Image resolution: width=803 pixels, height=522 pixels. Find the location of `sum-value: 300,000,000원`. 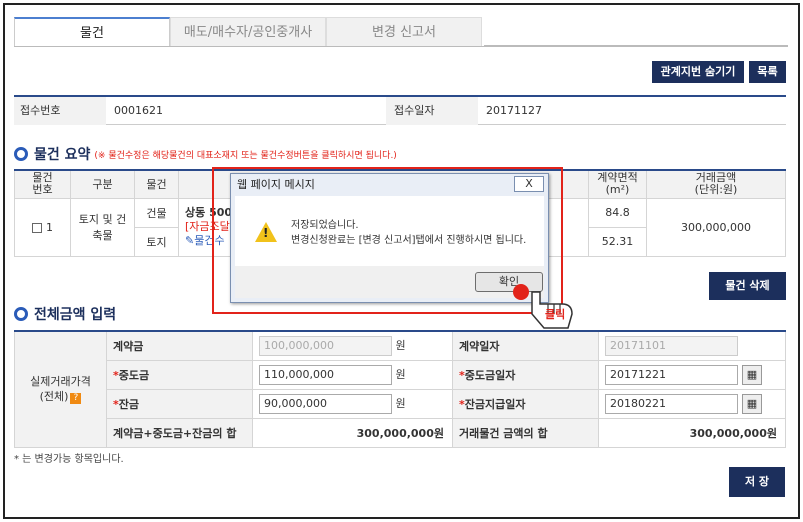

sum-value: 300,000,000원 is located at coordinates (352, 432).